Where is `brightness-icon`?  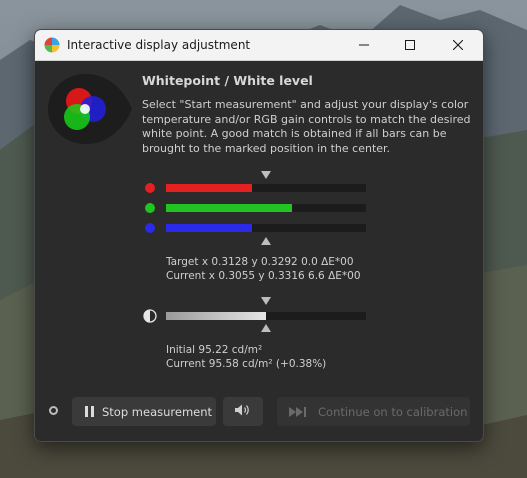
brightness-icon is located at coordinates (150, 315).